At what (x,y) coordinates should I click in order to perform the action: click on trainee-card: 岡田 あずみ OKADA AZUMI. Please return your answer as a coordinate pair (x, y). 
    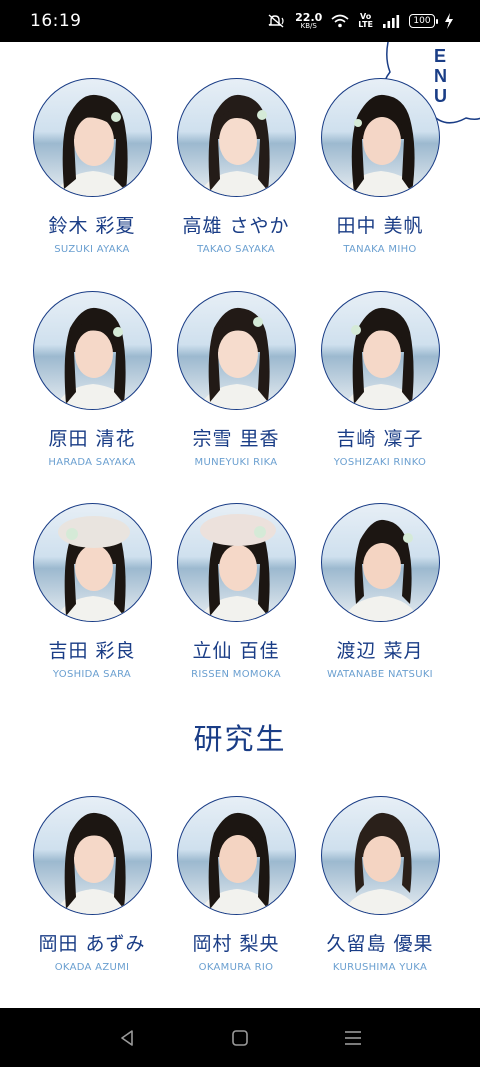
    Looking at the image, I should click on (92, 884).